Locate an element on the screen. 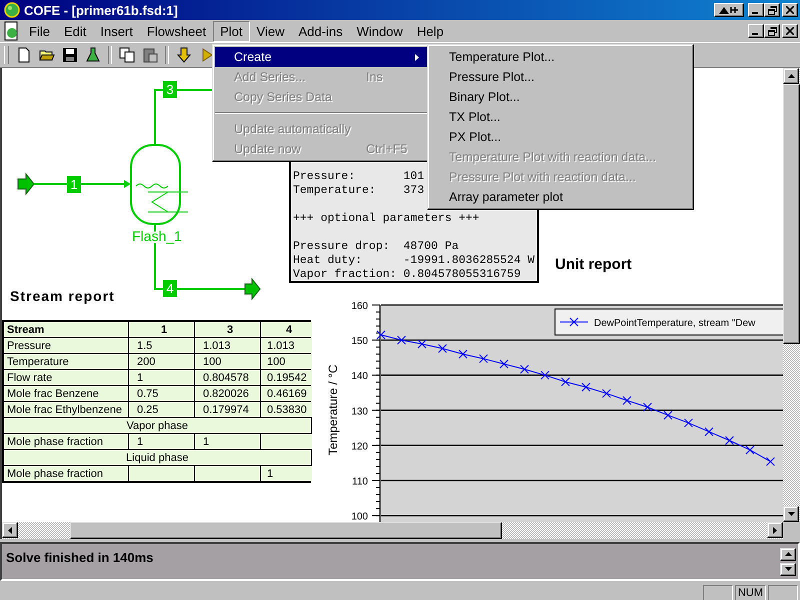 The width and height of the screenshot is (800, 600). close-icon is located at coordinates (790, 31).